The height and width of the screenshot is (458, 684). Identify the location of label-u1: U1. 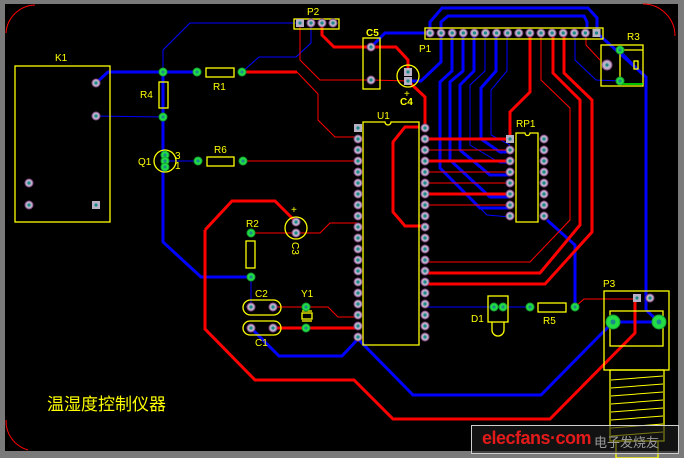
(383, 116).